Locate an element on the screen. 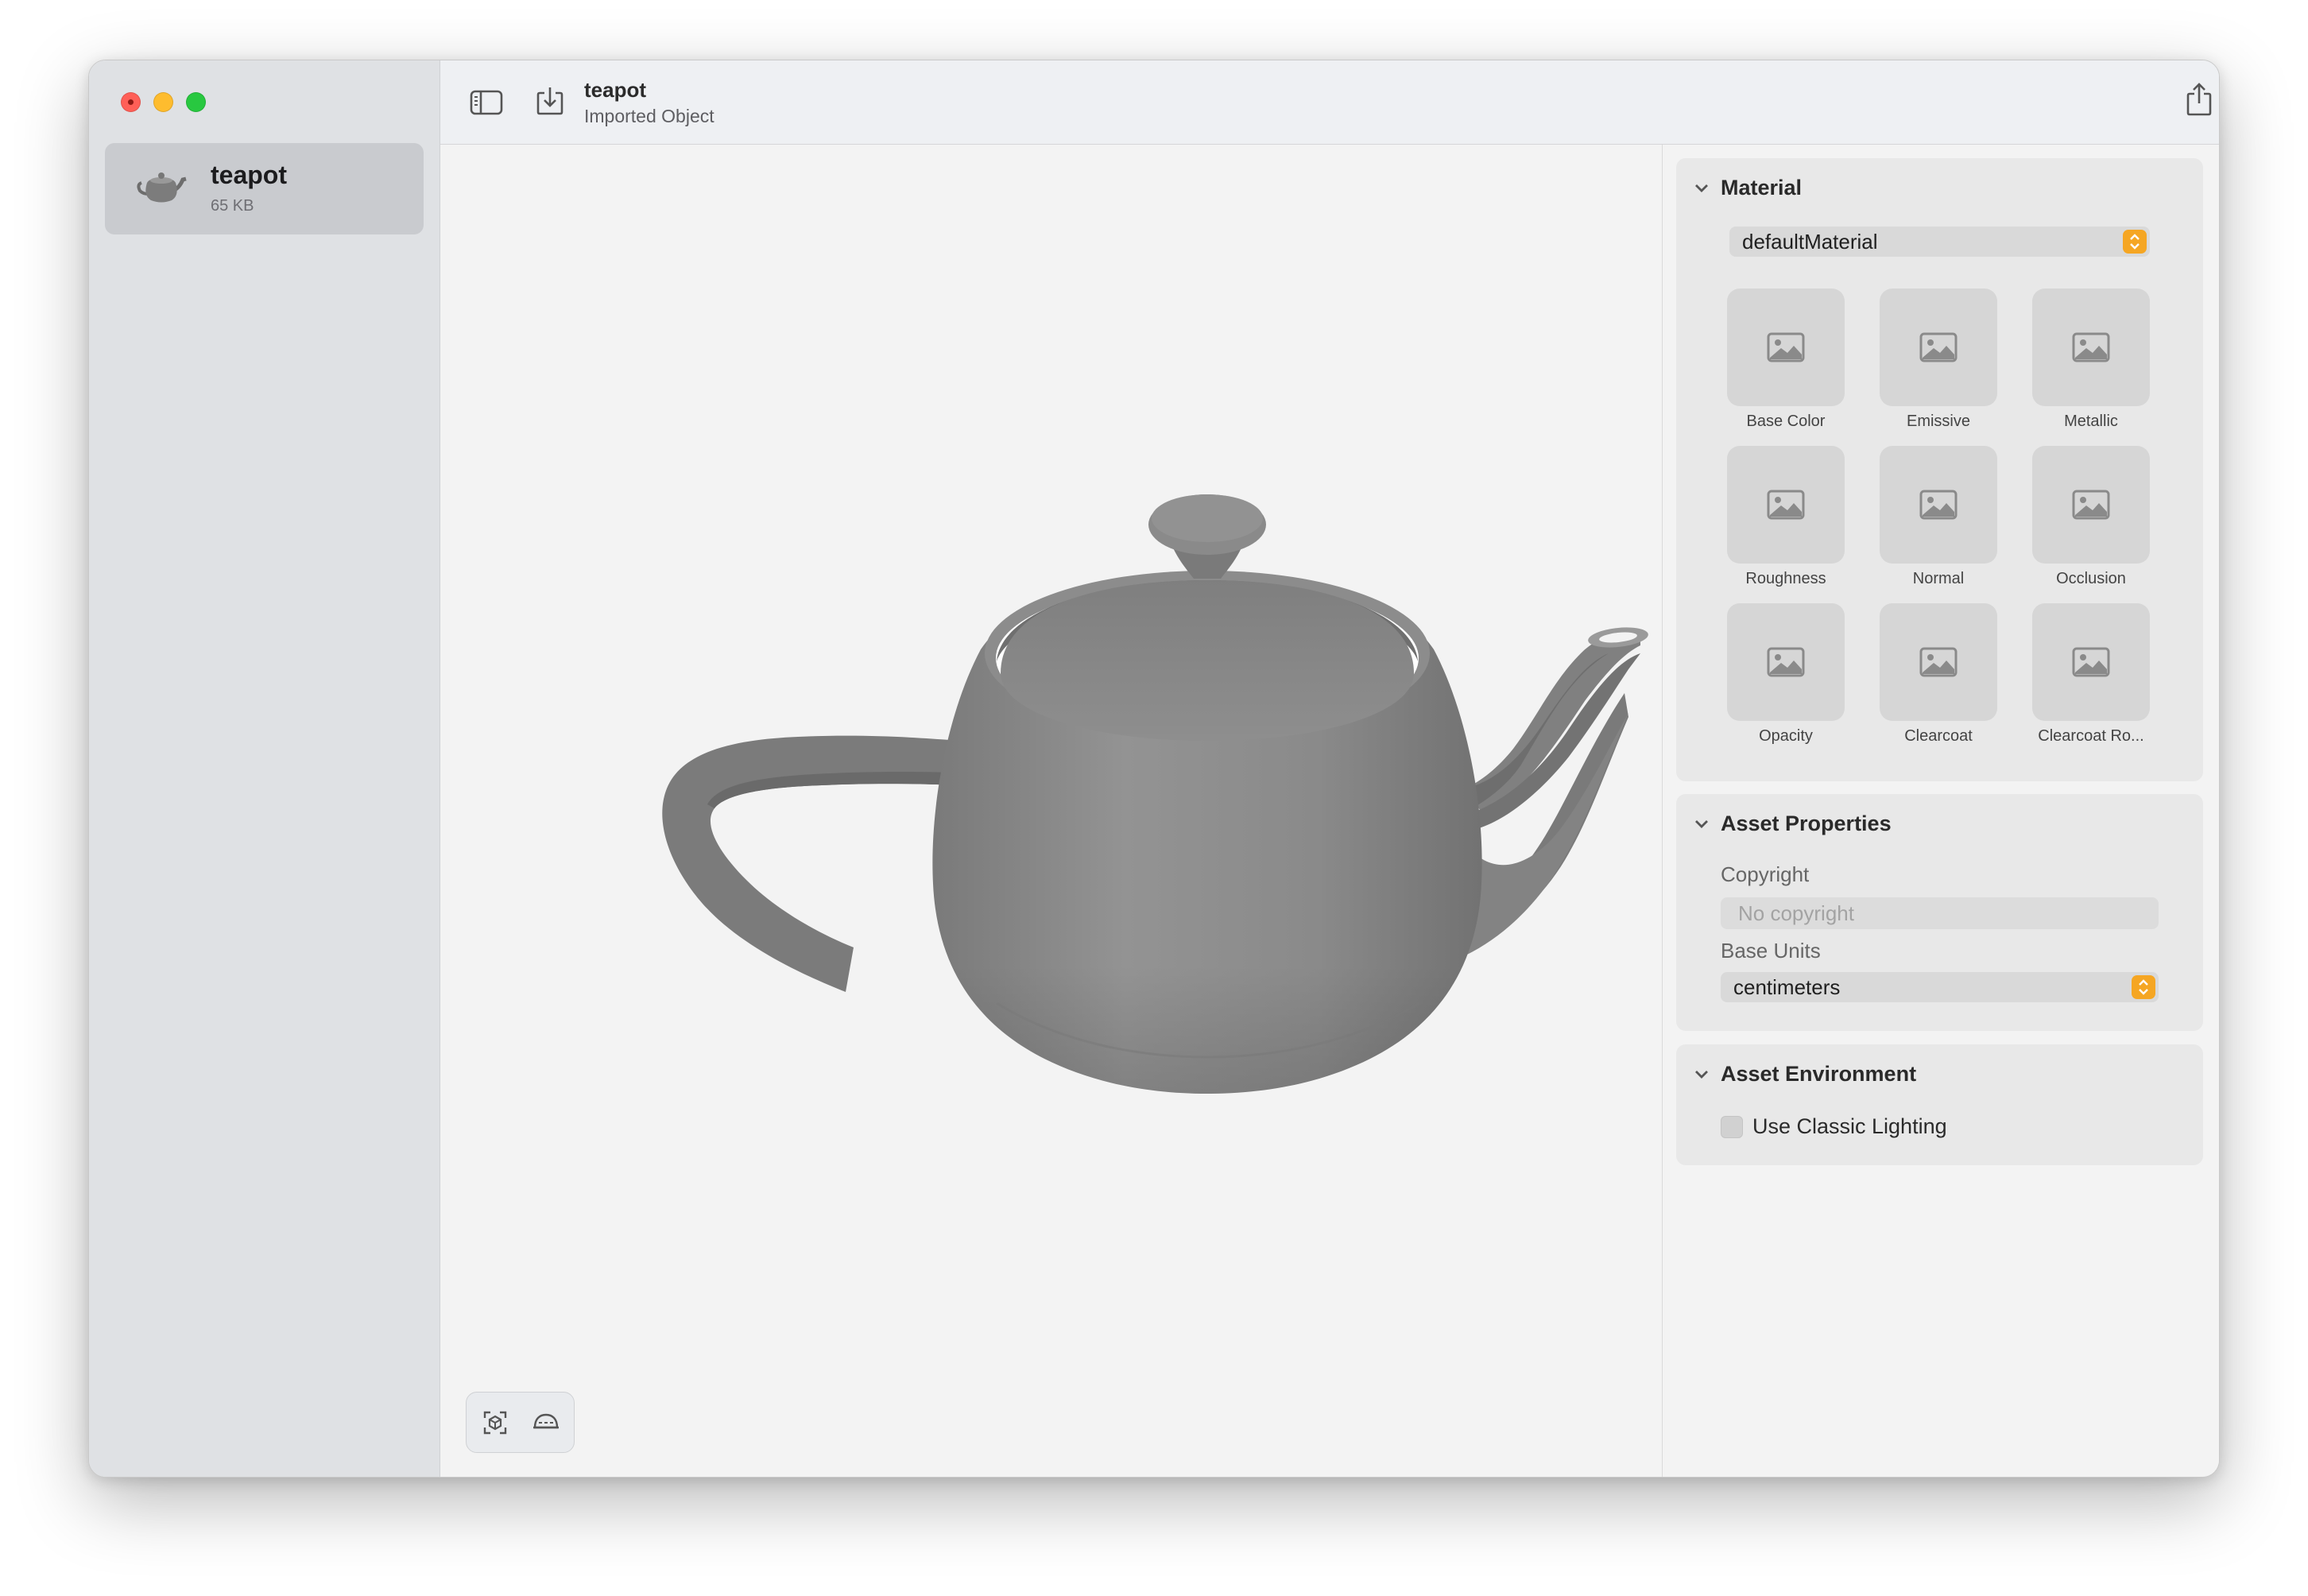 Image resolution: width=2308 pixels, height=1596 pixels. material-header: Material is located at coordinates (1748, 188).